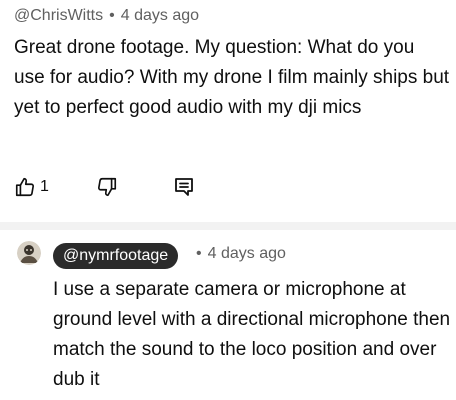  Describe the element at coordinates (25, 187) in the screenshot. I see `thumbs-up-icon` at that location.